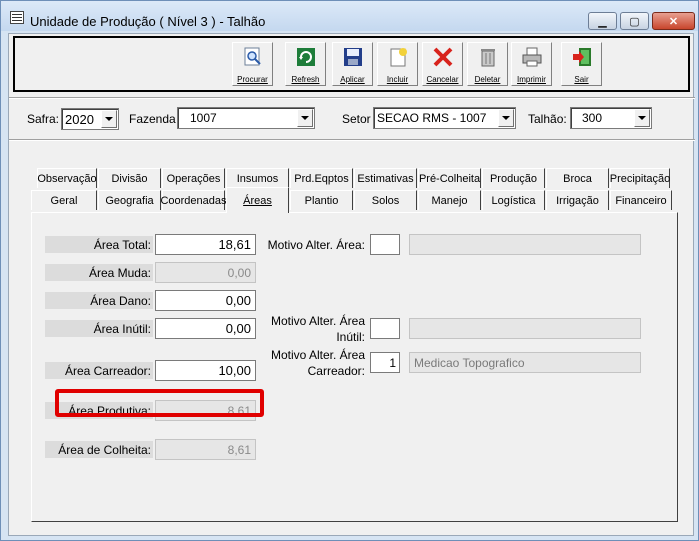 The image size is (699, 541). What do you see at coordinates (356, 119) in the screenshot?
I see `setor-label: Setor` at bounding box center [356, 119].